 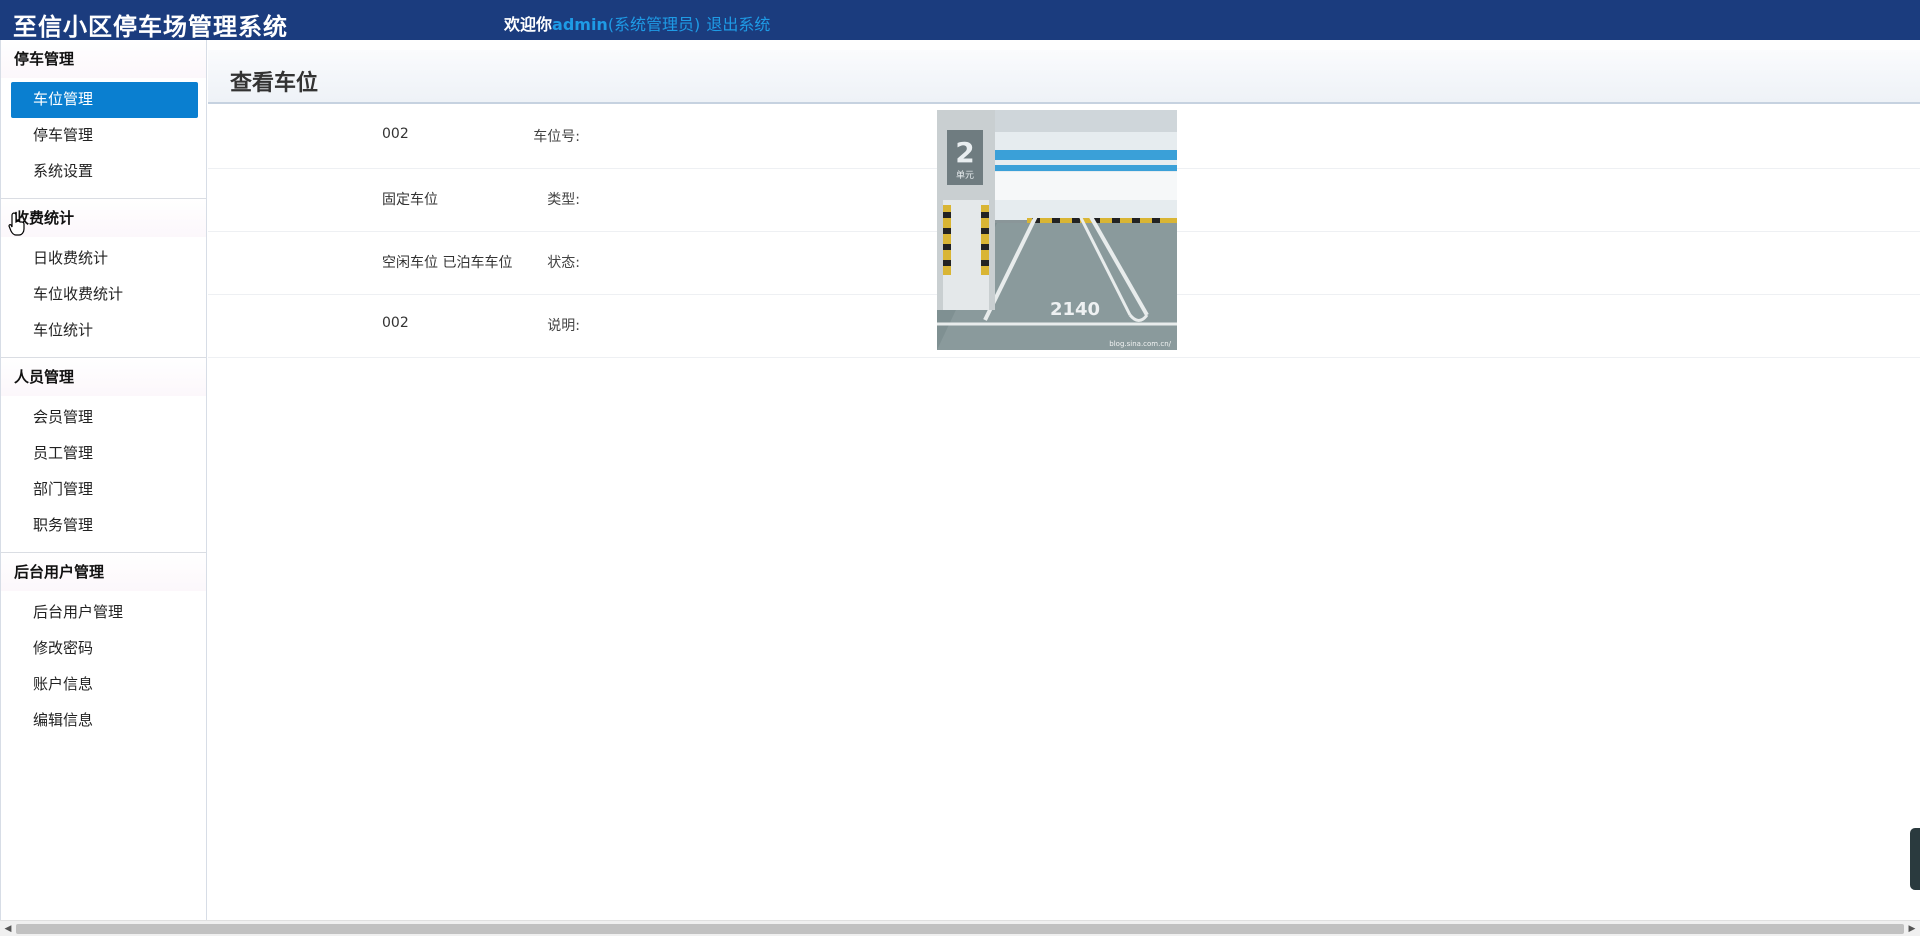 I want to click on parking-space-photo: 2 单元 2140 blog.sina.com.cn/, so click(x=1057, y=230).